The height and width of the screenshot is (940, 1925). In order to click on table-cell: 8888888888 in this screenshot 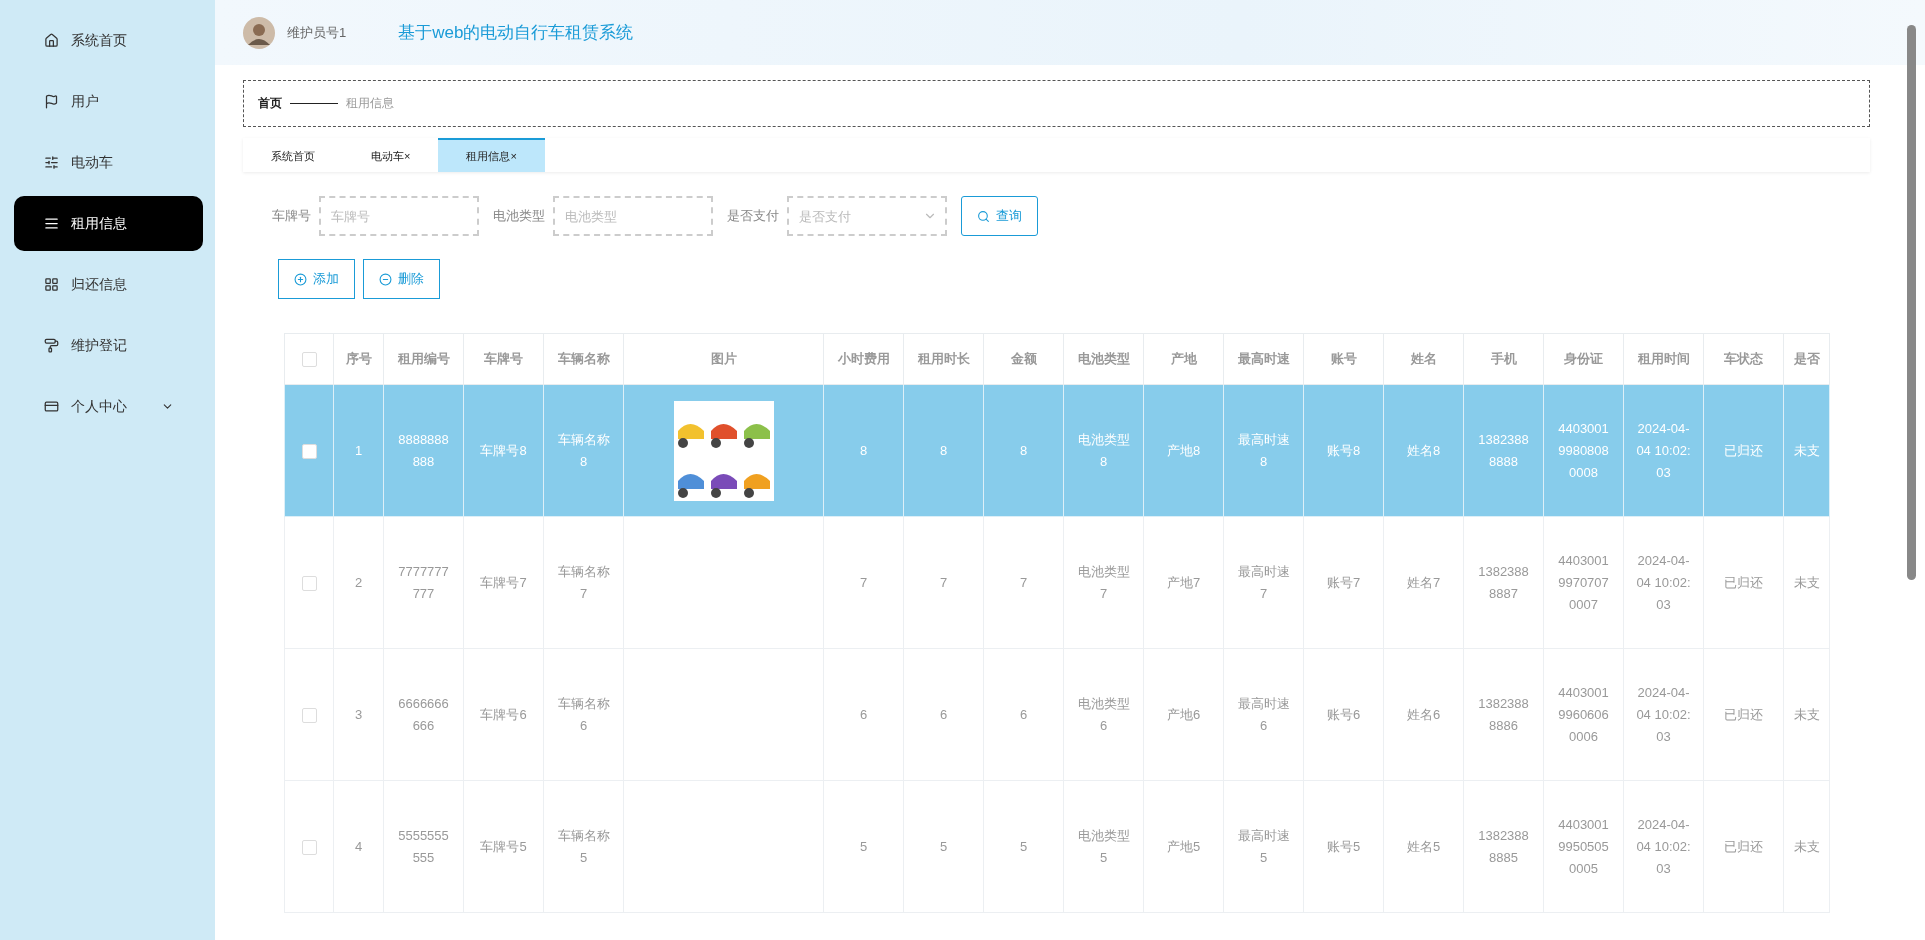, I will do `click(423, 450)`.